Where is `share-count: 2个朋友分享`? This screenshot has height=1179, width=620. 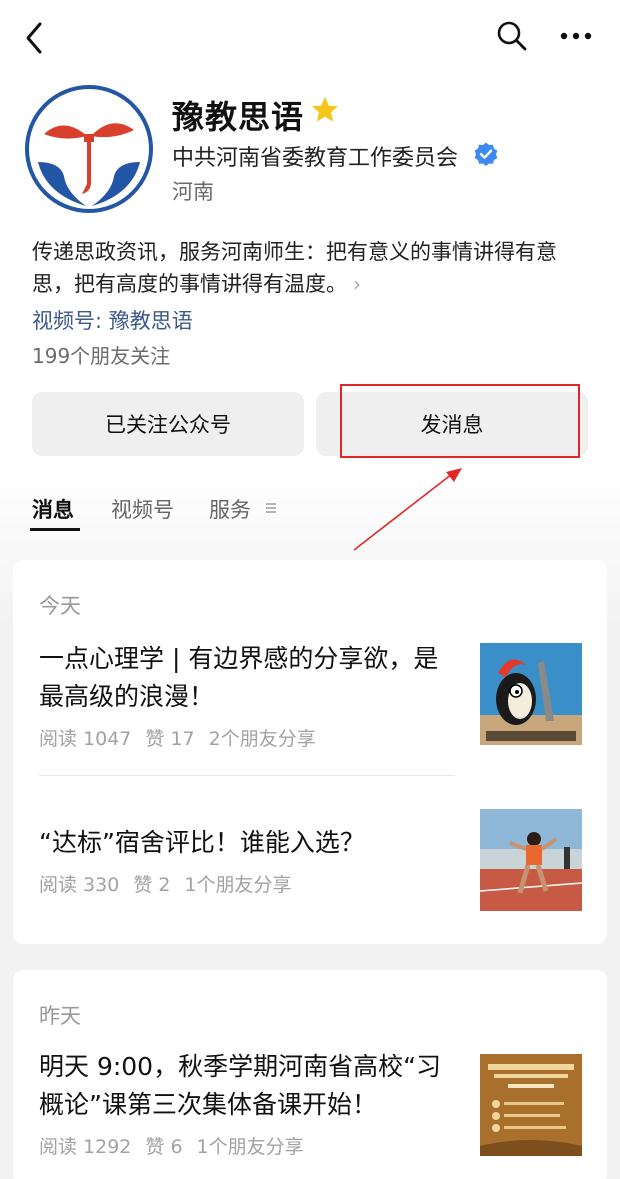
share-count: 2个朋友分享 is located at coordinates (262, 739).